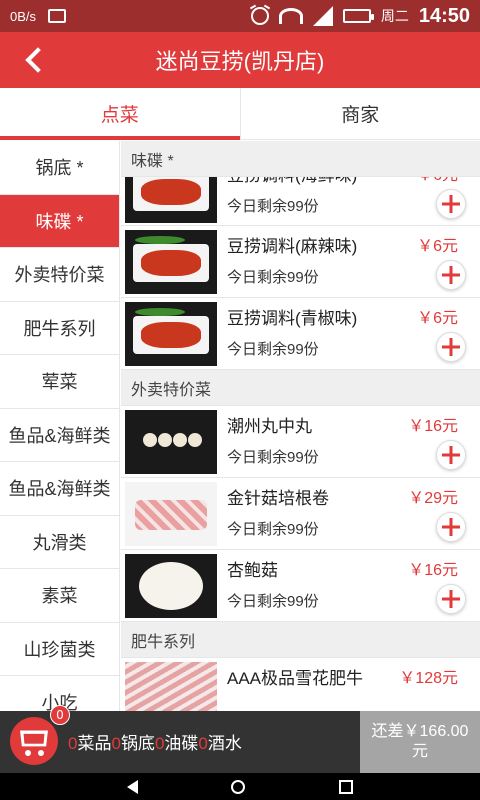 The height and width of the screenshot is (800, 480). What do you see at coordinates (394, 16) in the screenshot?
I see `weekday: 周二` at bounding box center [394, 16].